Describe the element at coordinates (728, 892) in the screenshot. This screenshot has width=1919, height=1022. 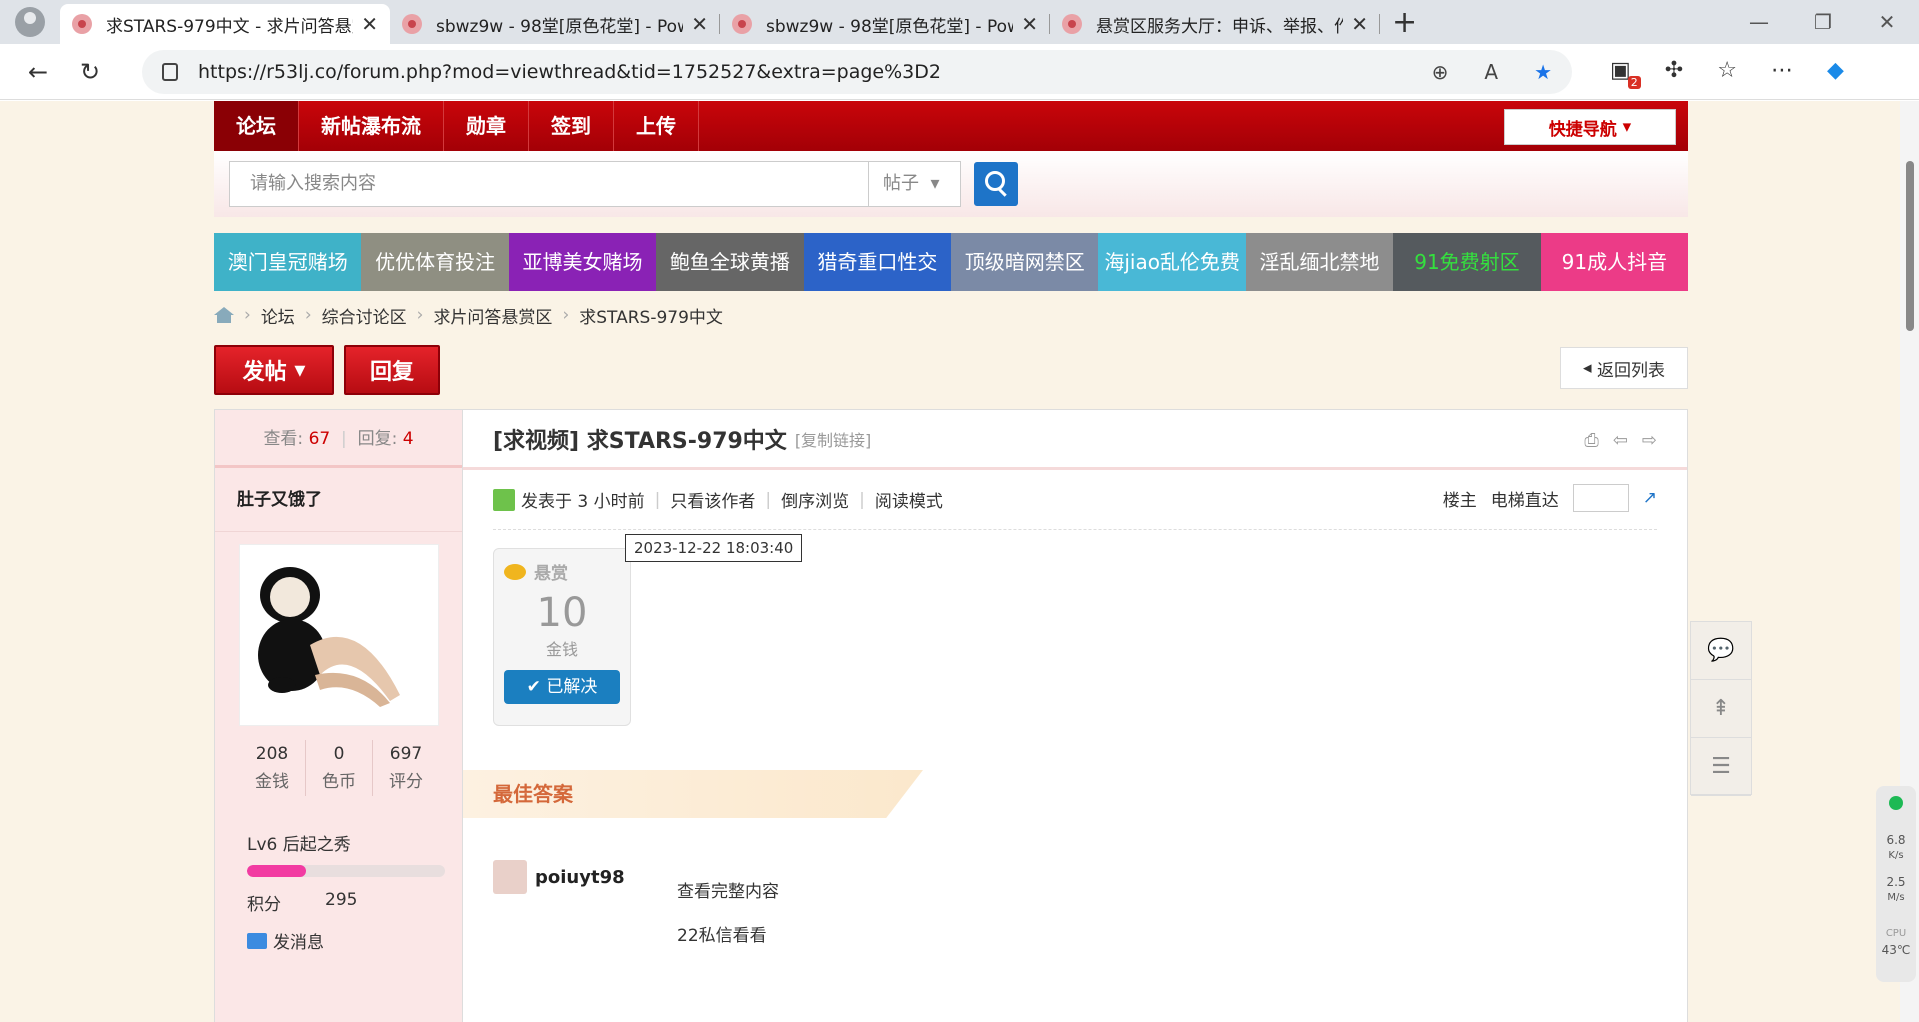
I see `view-full-link: 查看完整内容` at that location.